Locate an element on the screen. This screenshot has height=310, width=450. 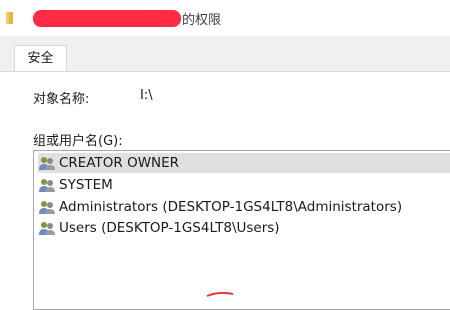
groups-label: 组或用户名(G): is located at coordinates (78, 141).